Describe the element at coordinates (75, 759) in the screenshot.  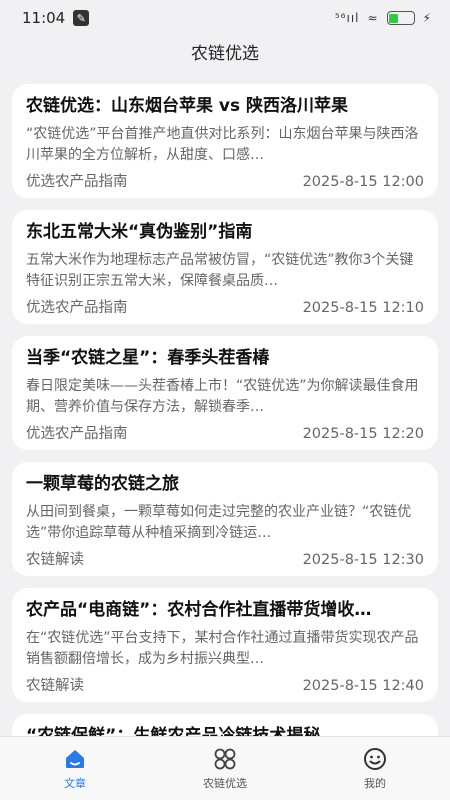
I see `home-icon` at that location.